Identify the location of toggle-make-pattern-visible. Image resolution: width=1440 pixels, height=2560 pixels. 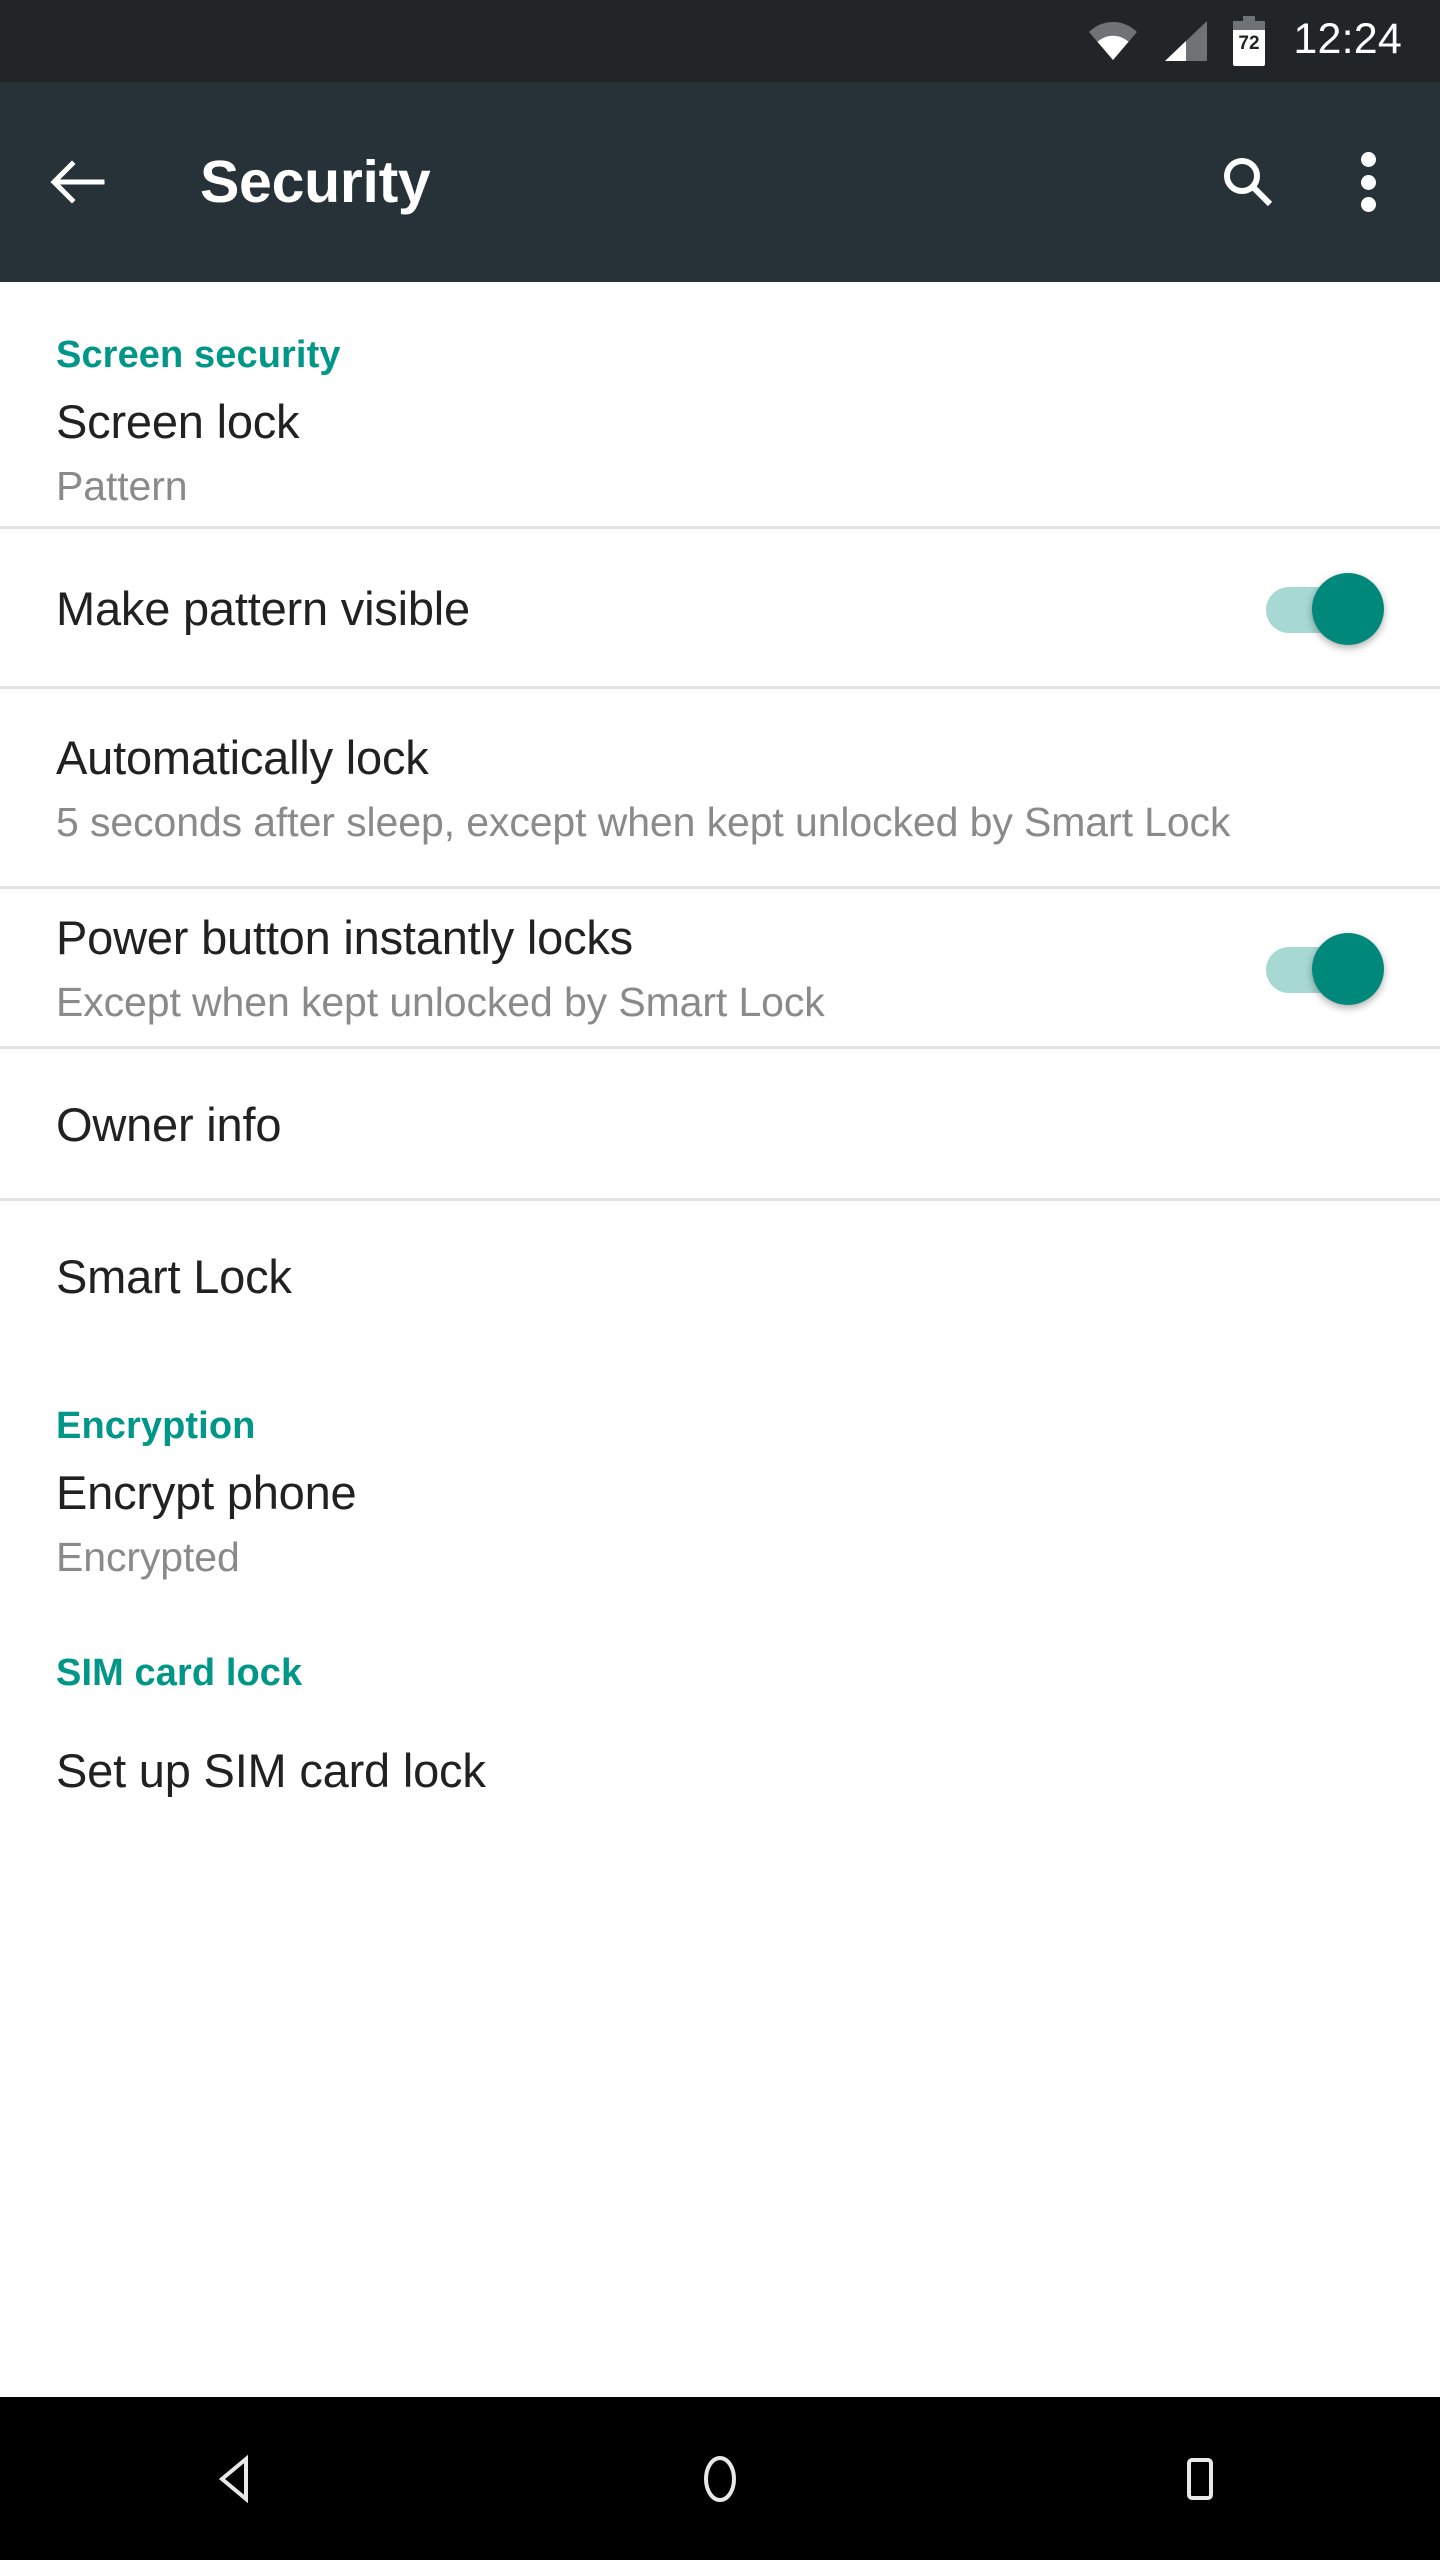
(1325, 609).